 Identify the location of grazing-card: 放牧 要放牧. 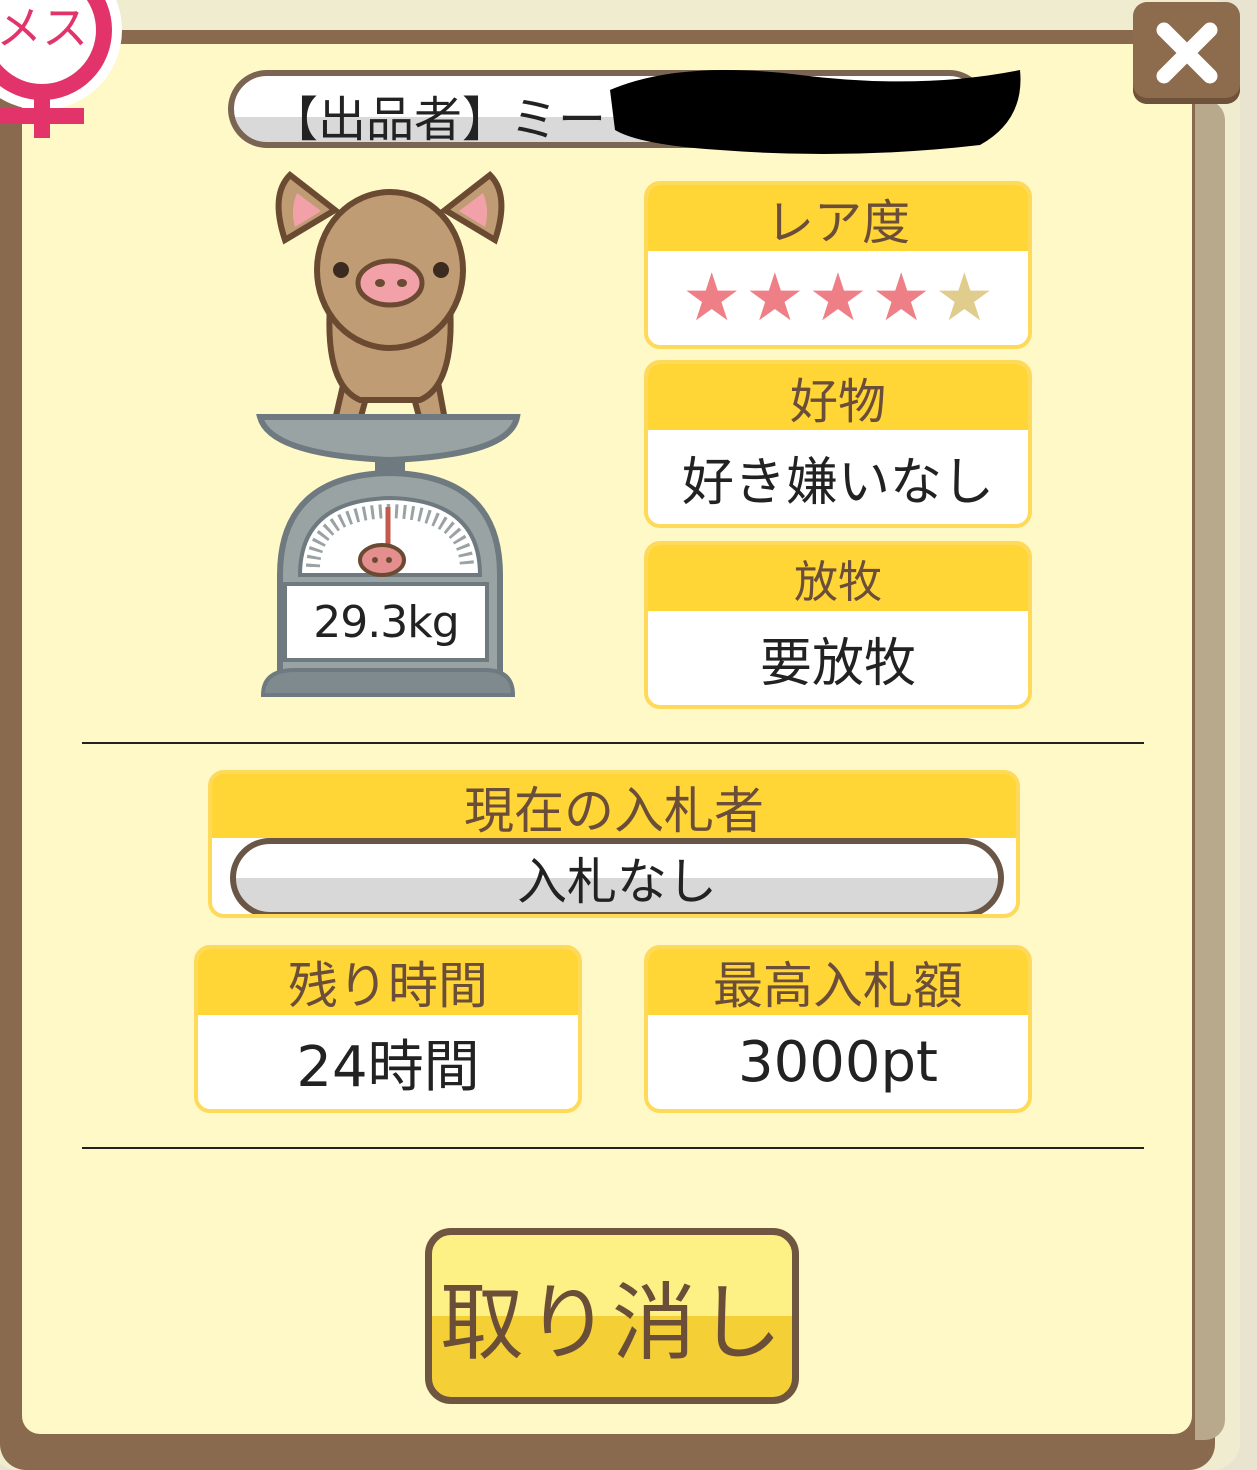
(838, 625).